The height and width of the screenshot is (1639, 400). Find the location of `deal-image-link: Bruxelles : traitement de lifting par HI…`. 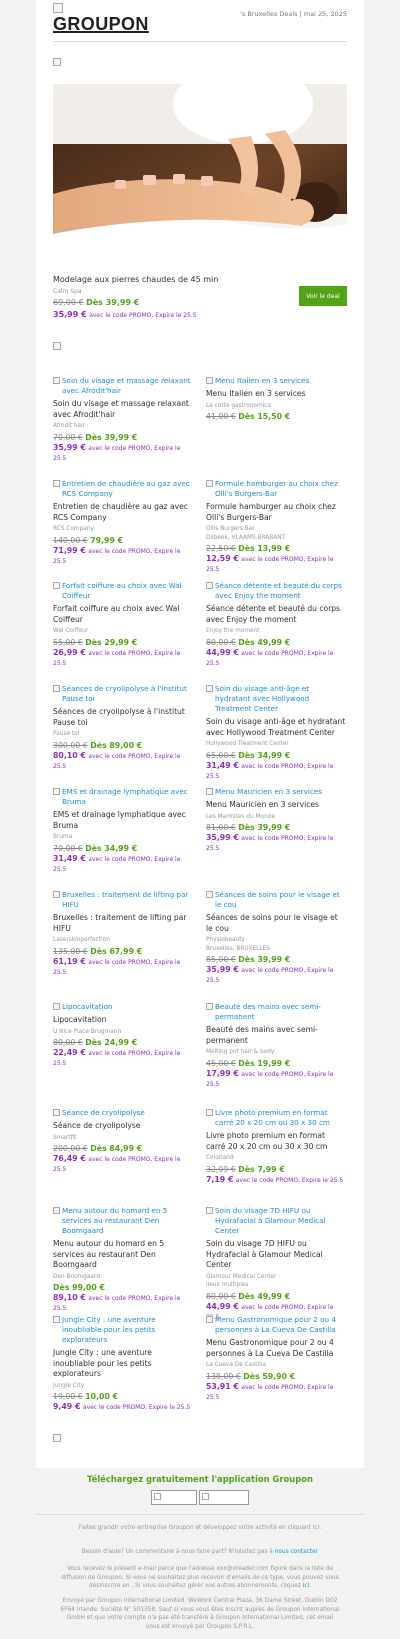

deal-image-link: Bruxelles : traitement de lifting par HI… is located at coordinates (123, 900).